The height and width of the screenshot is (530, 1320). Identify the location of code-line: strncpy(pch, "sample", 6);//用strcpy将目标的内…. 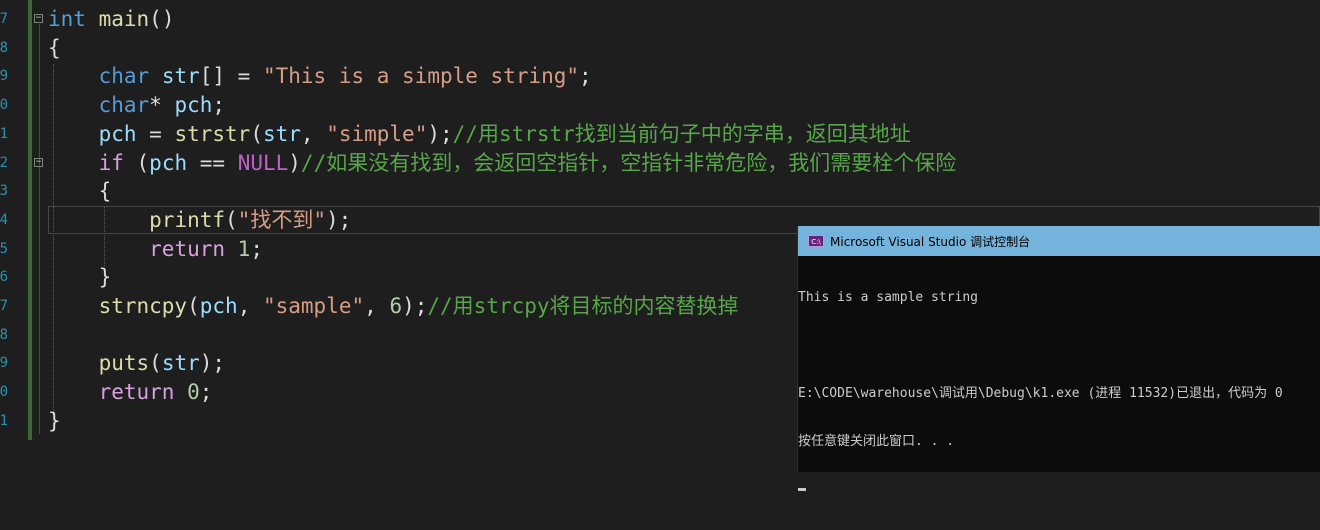
(393, 306).